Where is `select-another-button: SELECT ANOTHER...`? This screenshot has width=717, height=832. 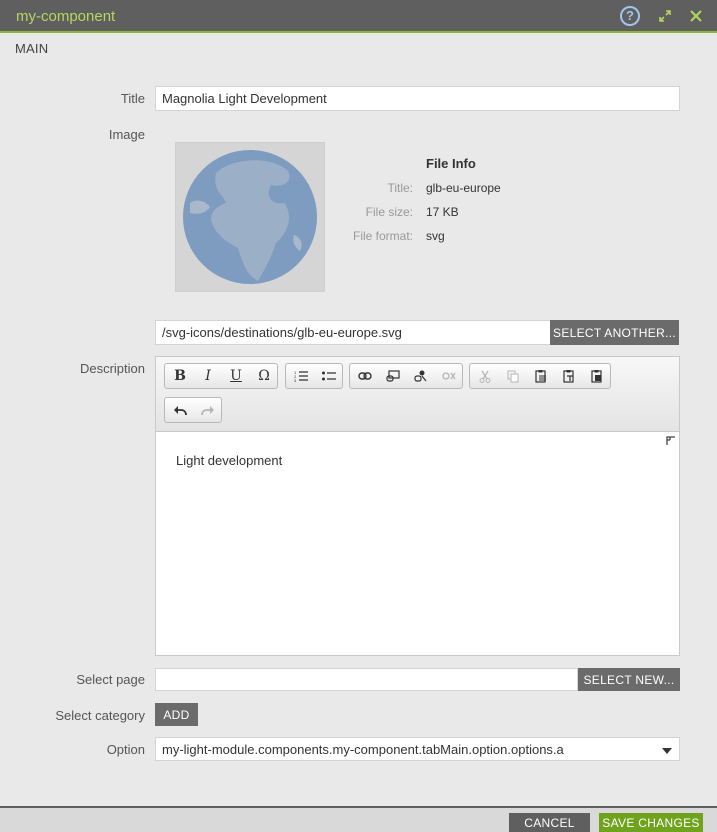
select-another-button: SELECT ANOTHER... is located at coordinates (614, 332).